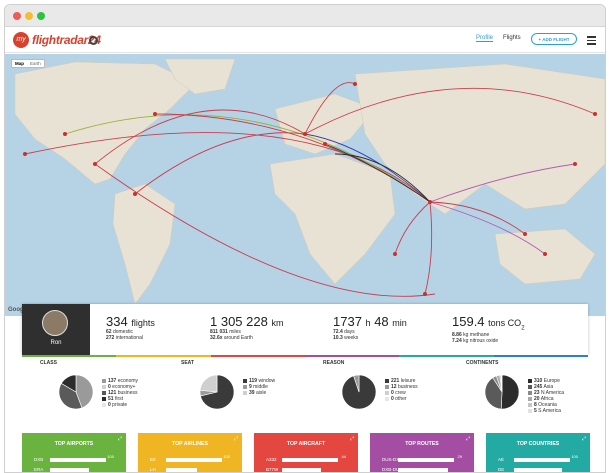 The height and width of the screenshot is (473, 610). I want to click on tile-row-label: DE, so click(501, 469).